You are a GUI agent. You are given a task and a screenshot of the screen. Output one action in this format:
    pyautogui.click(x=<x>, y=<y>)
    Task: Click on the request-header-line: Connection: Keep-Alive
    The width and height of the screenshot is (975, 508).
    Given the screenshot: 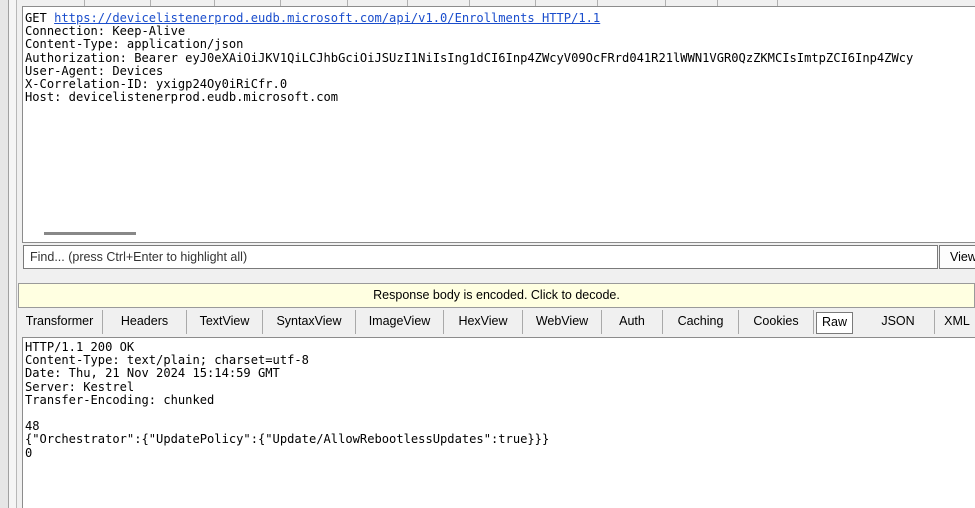 What is the action you would take?
    pyautogui.click(x=105, y=31)
    